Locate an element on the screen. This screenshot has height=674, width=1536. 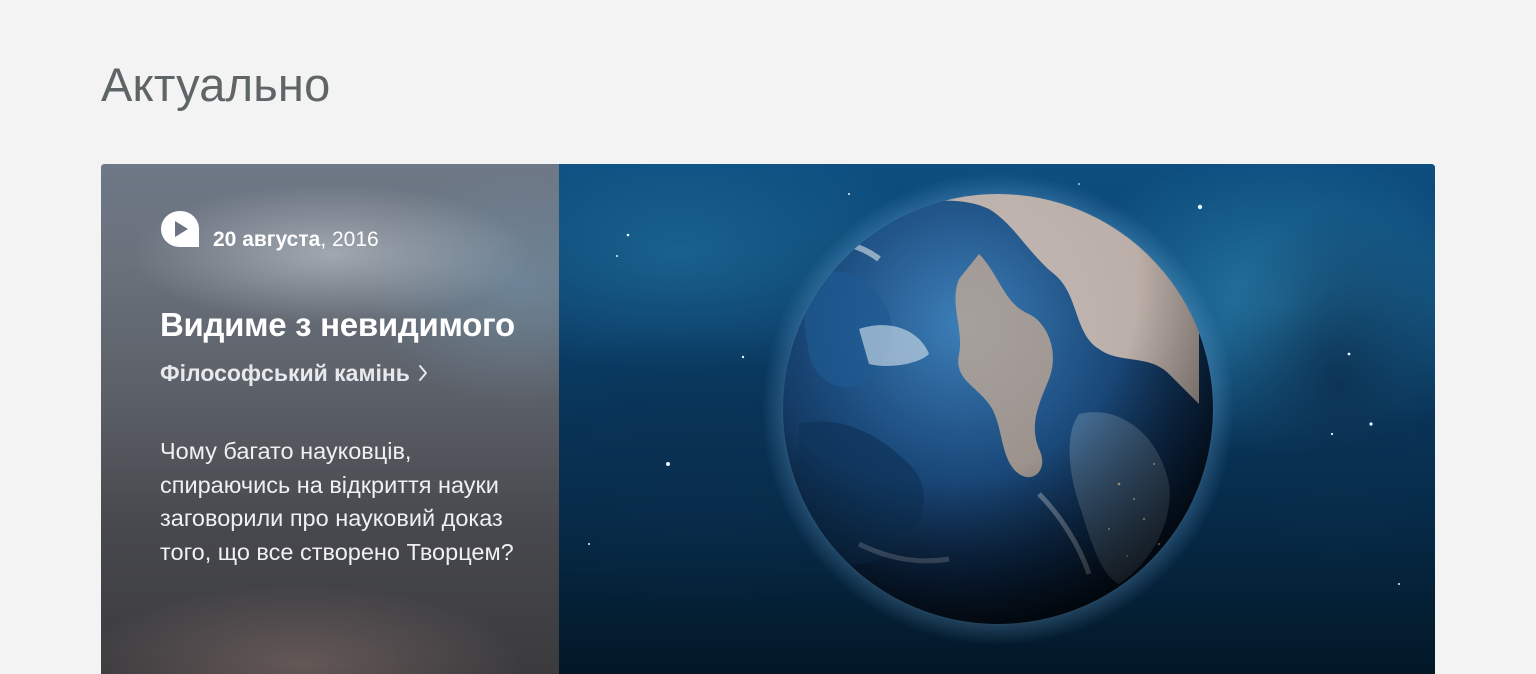
article-category-link: Філософський камінь is located at coordinates (294, 373).